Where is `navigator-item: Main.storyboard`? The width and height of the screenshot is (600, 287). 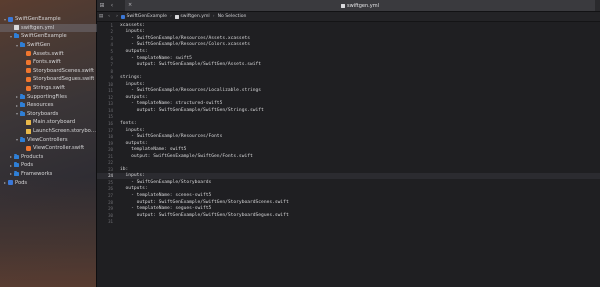
navigator-item: Main.storyboard is located at coordinates (48, 122).